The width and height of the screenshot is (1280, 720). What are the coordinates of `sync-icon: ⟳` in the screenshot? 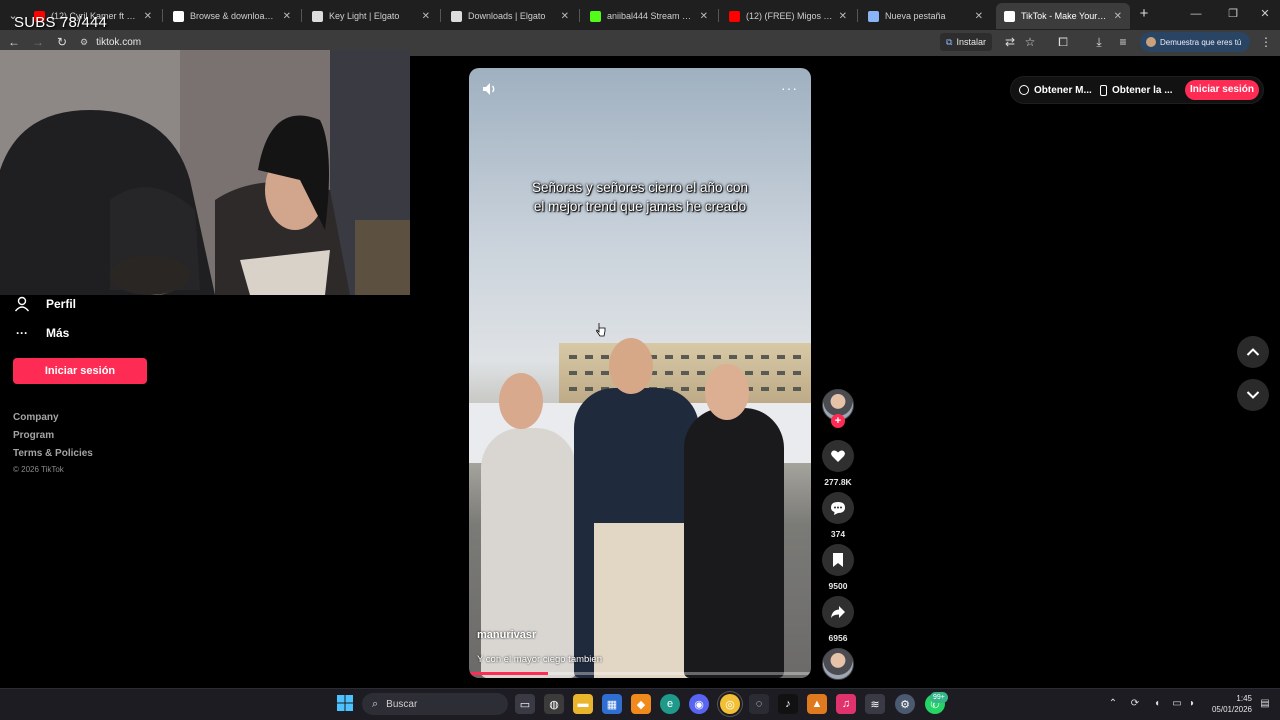 It's located at (1135, 704).